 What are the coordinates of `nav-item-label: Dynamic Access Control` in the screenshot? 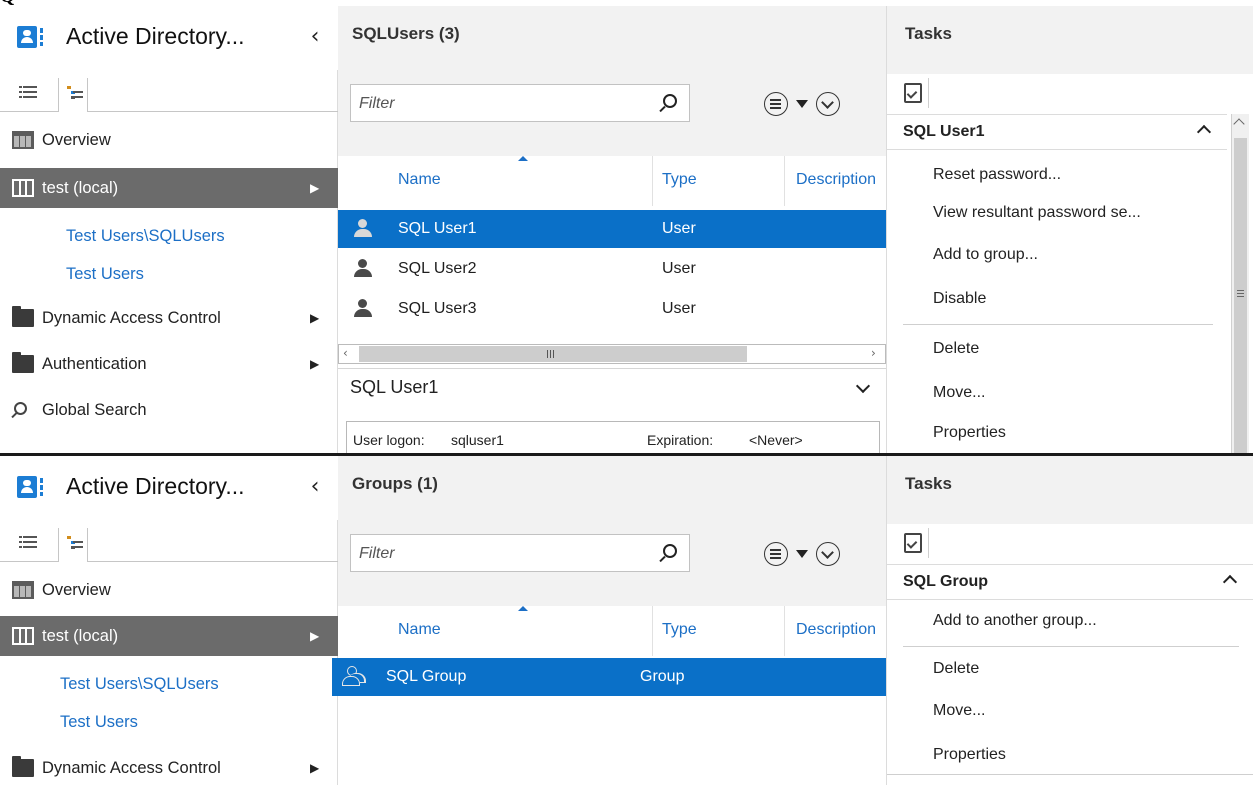 It's located at (131, 318).